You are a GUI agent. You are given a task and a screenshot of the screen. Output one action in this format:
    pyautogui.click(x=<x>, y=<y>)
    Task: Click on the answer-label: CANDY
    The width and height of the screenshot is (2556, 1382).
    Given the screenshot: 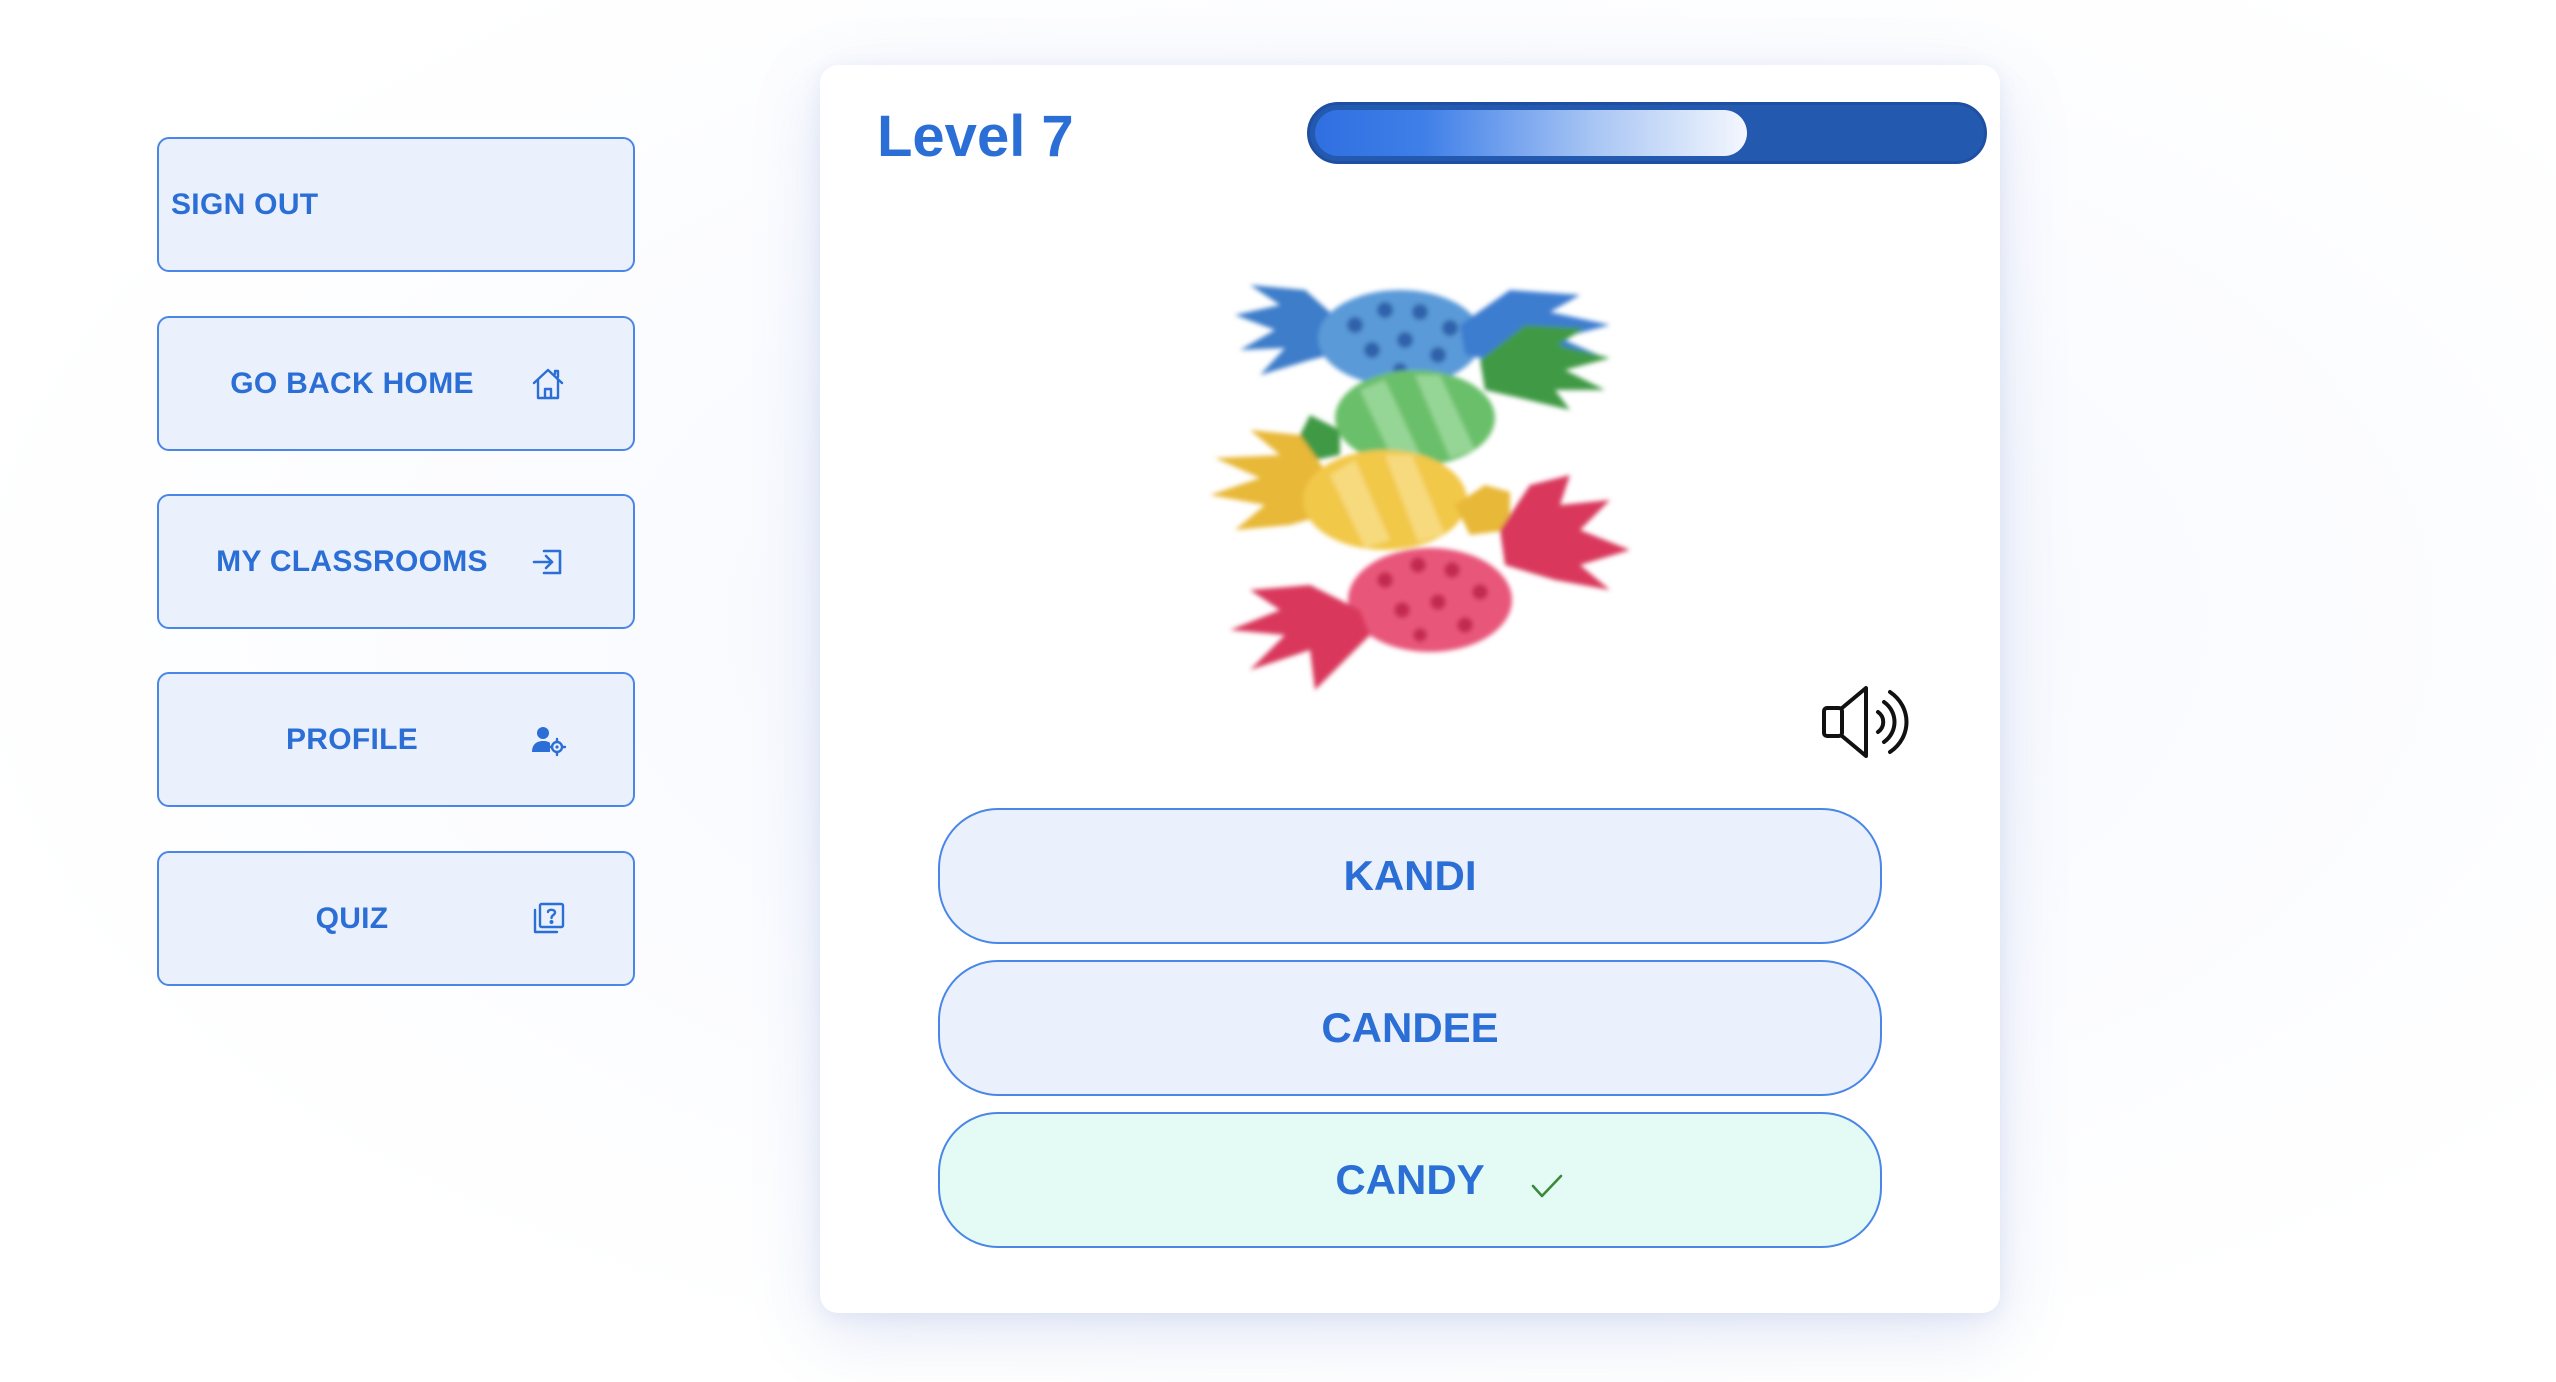 What is the action you would take?
    pyautogui.click(x=1410, y=1179)
    